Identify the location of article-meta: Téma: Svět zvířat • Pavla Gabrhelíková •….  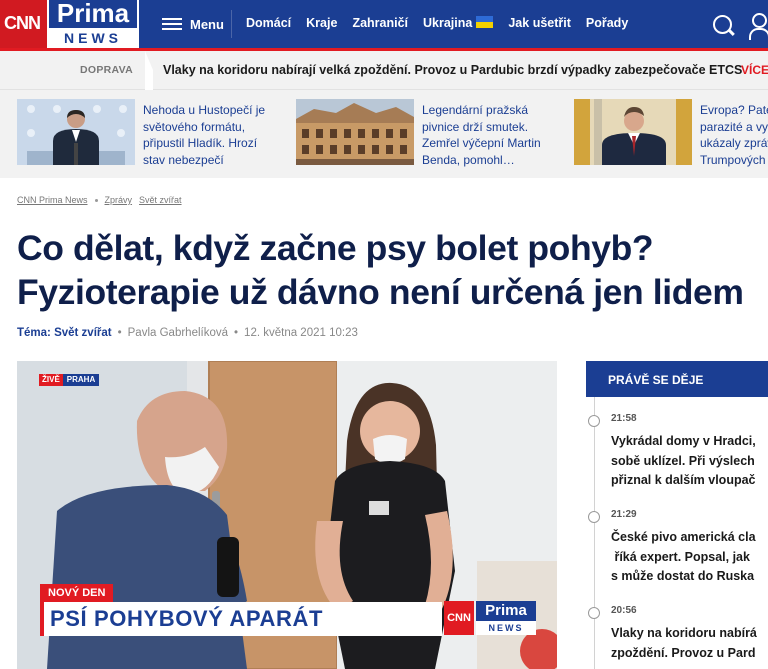
(187, 333).